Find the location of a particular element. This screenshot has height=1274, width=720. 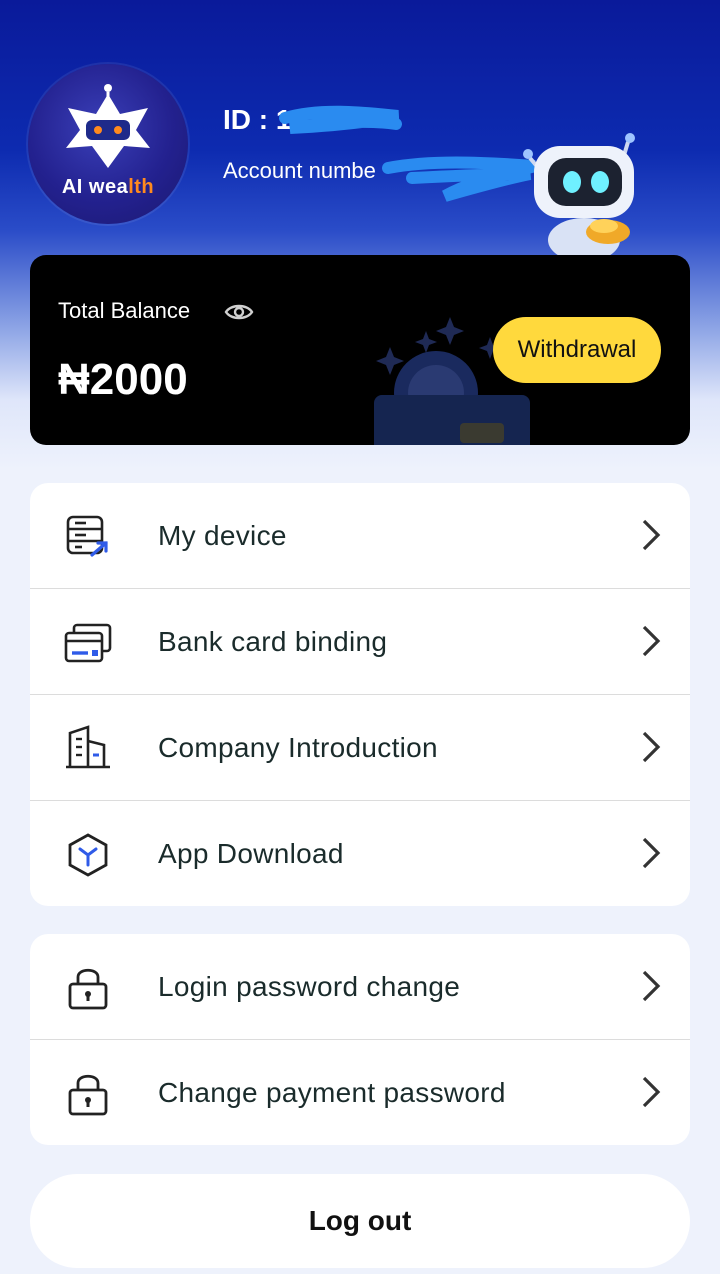

menu-item-label: Change payment password is located at coordinates (332, 1092).